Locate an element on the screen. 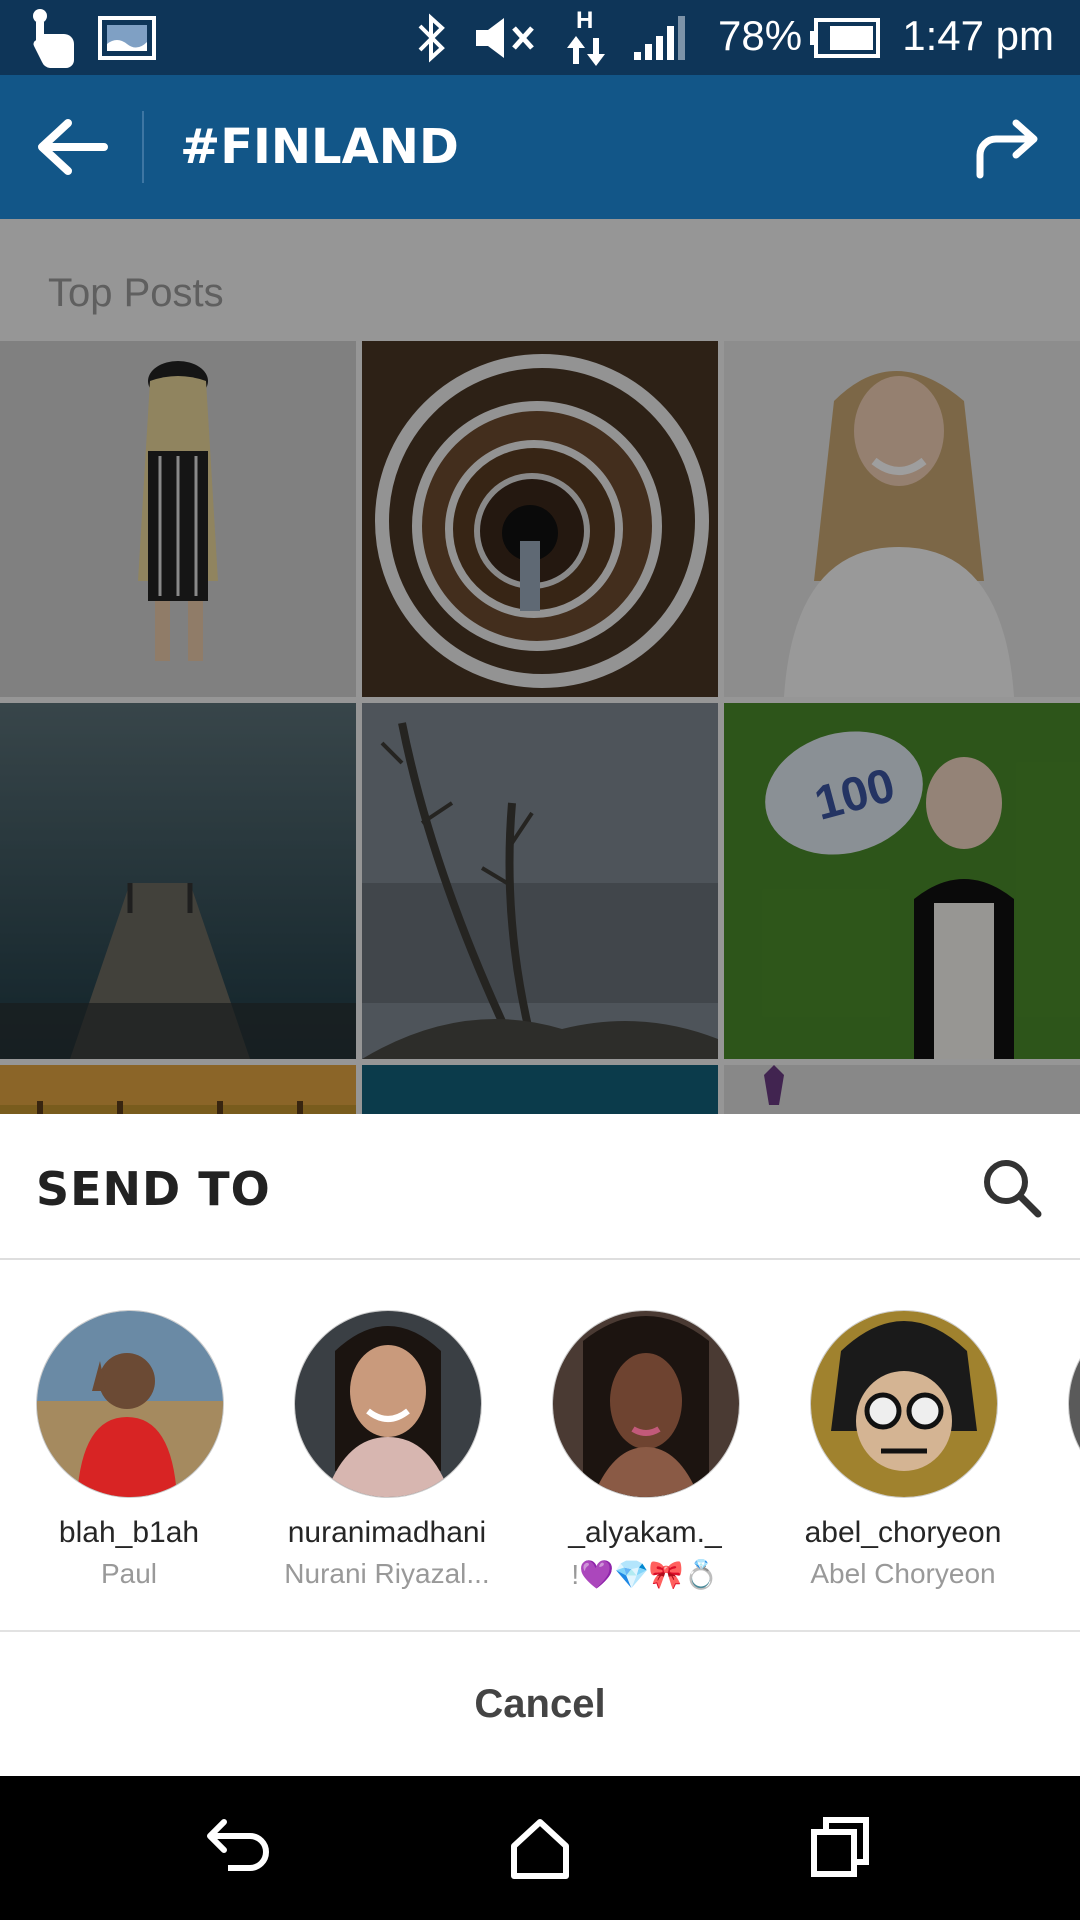 The image size is (1080, 1920). svg-text: H is located at coordinates (584, 20).